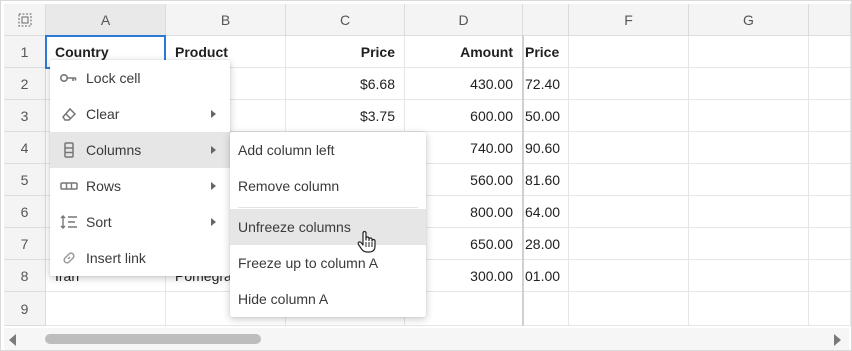  Describe the element at coordinates (25, 180) in the screenshot. I see `row-header-5: 5` at that location.